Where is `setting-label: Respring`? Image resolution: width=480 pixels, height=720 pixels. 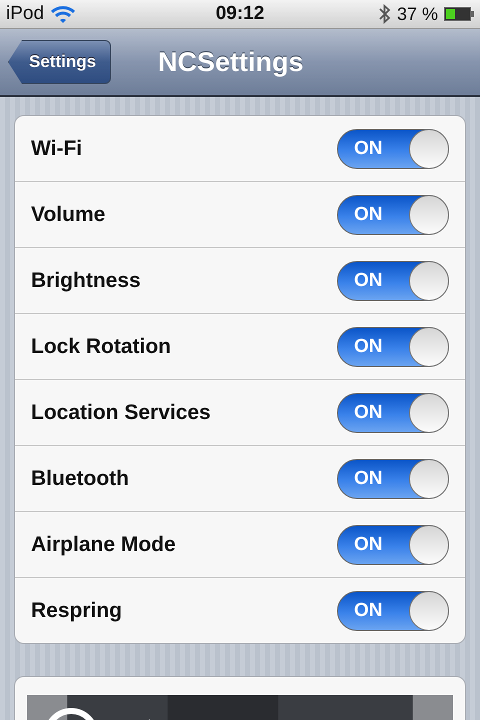
setting-label: Respring is located at coordinates (76, 610).